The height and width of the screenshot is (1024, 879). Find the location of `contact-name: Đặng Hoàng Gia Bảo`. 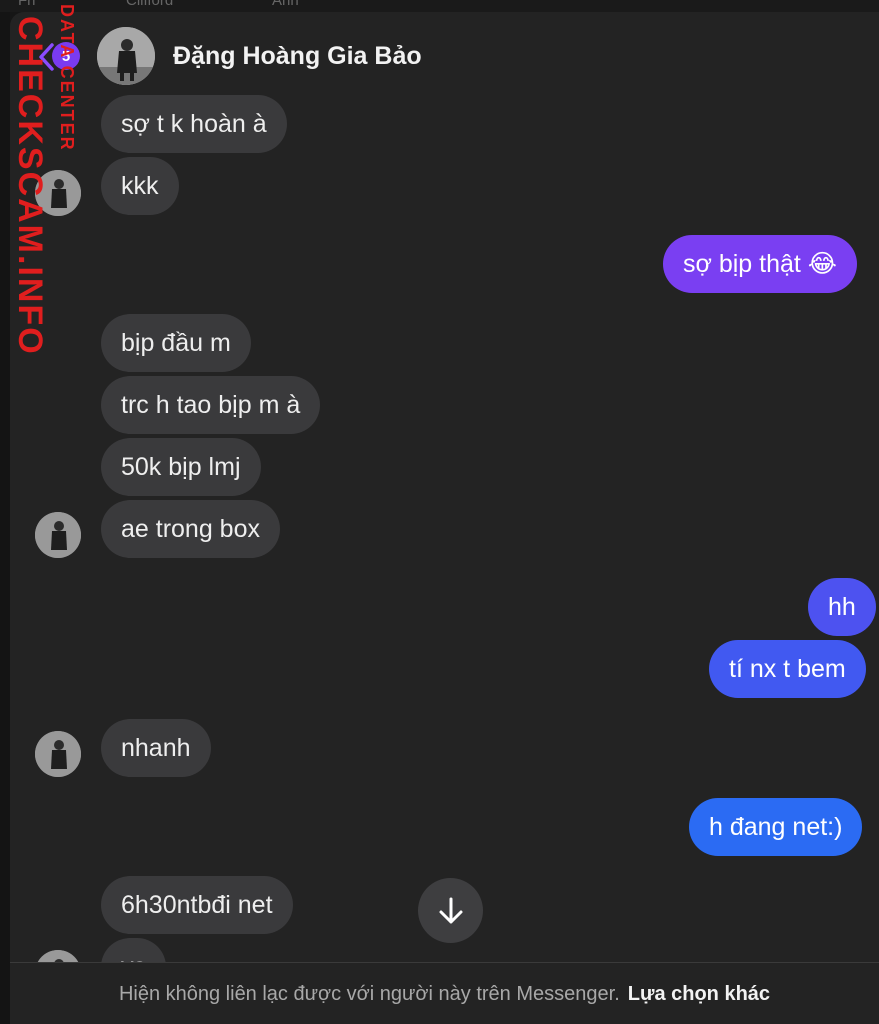

contact-name: Đặng Hoàng Gia Bảo is located at coordinates (297, 56).